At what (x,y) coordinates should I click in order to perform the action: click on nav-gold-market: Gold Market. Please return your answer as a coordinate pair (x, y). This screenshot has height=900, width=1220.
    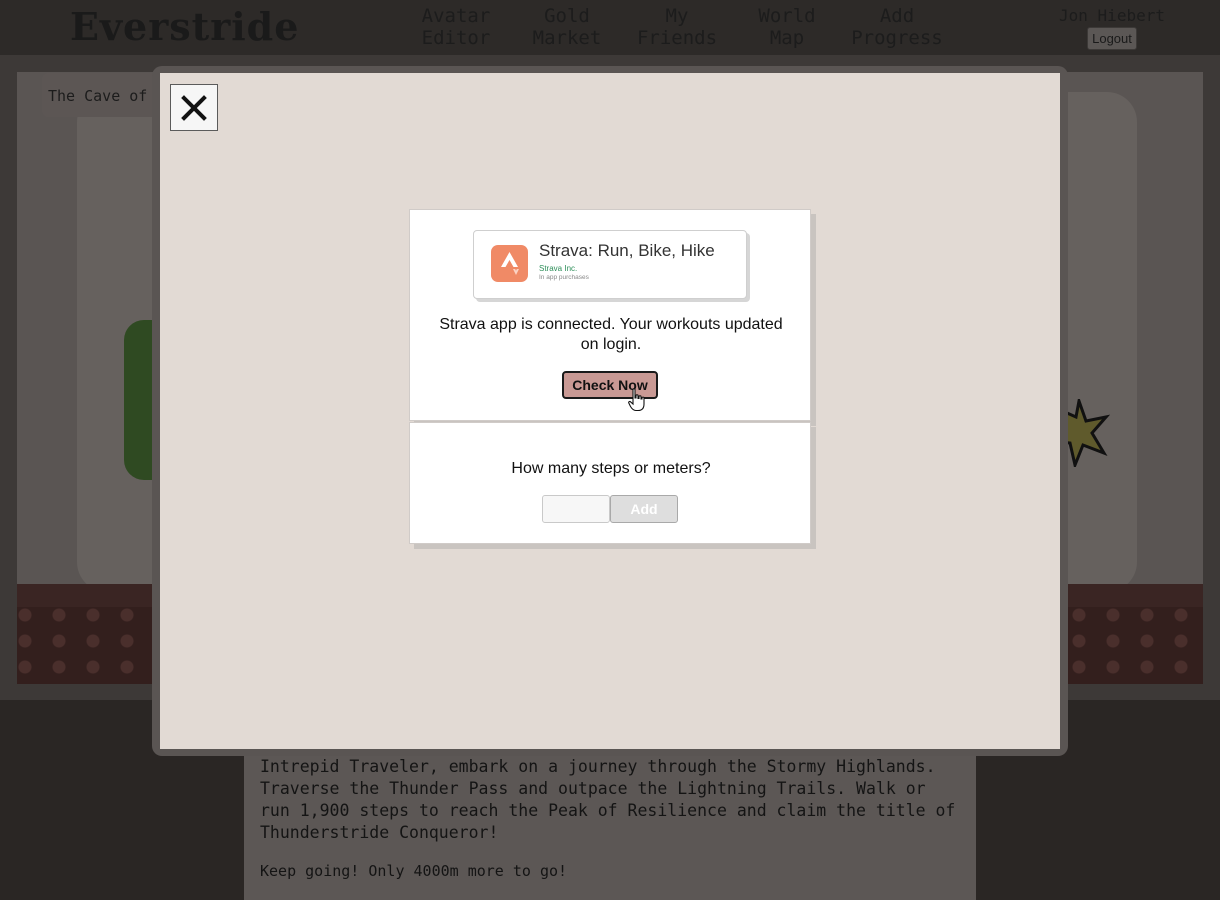
    Looking at the image, I should click on (567, 27).